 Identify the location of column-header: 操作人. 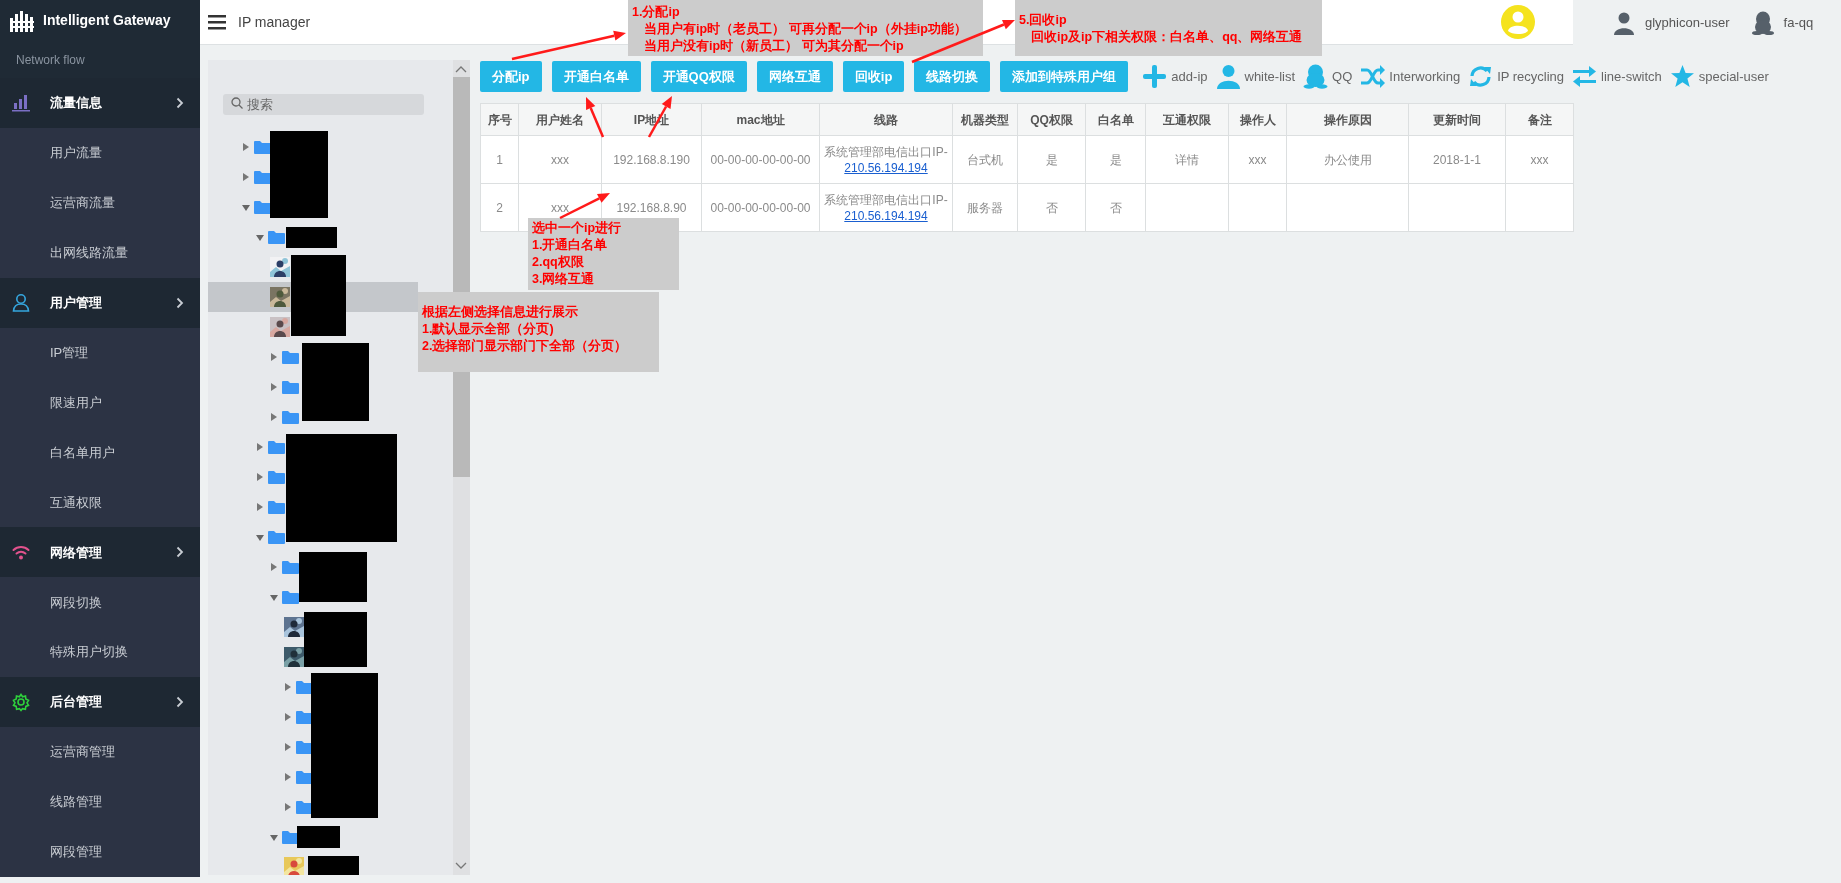
(1257, 119).